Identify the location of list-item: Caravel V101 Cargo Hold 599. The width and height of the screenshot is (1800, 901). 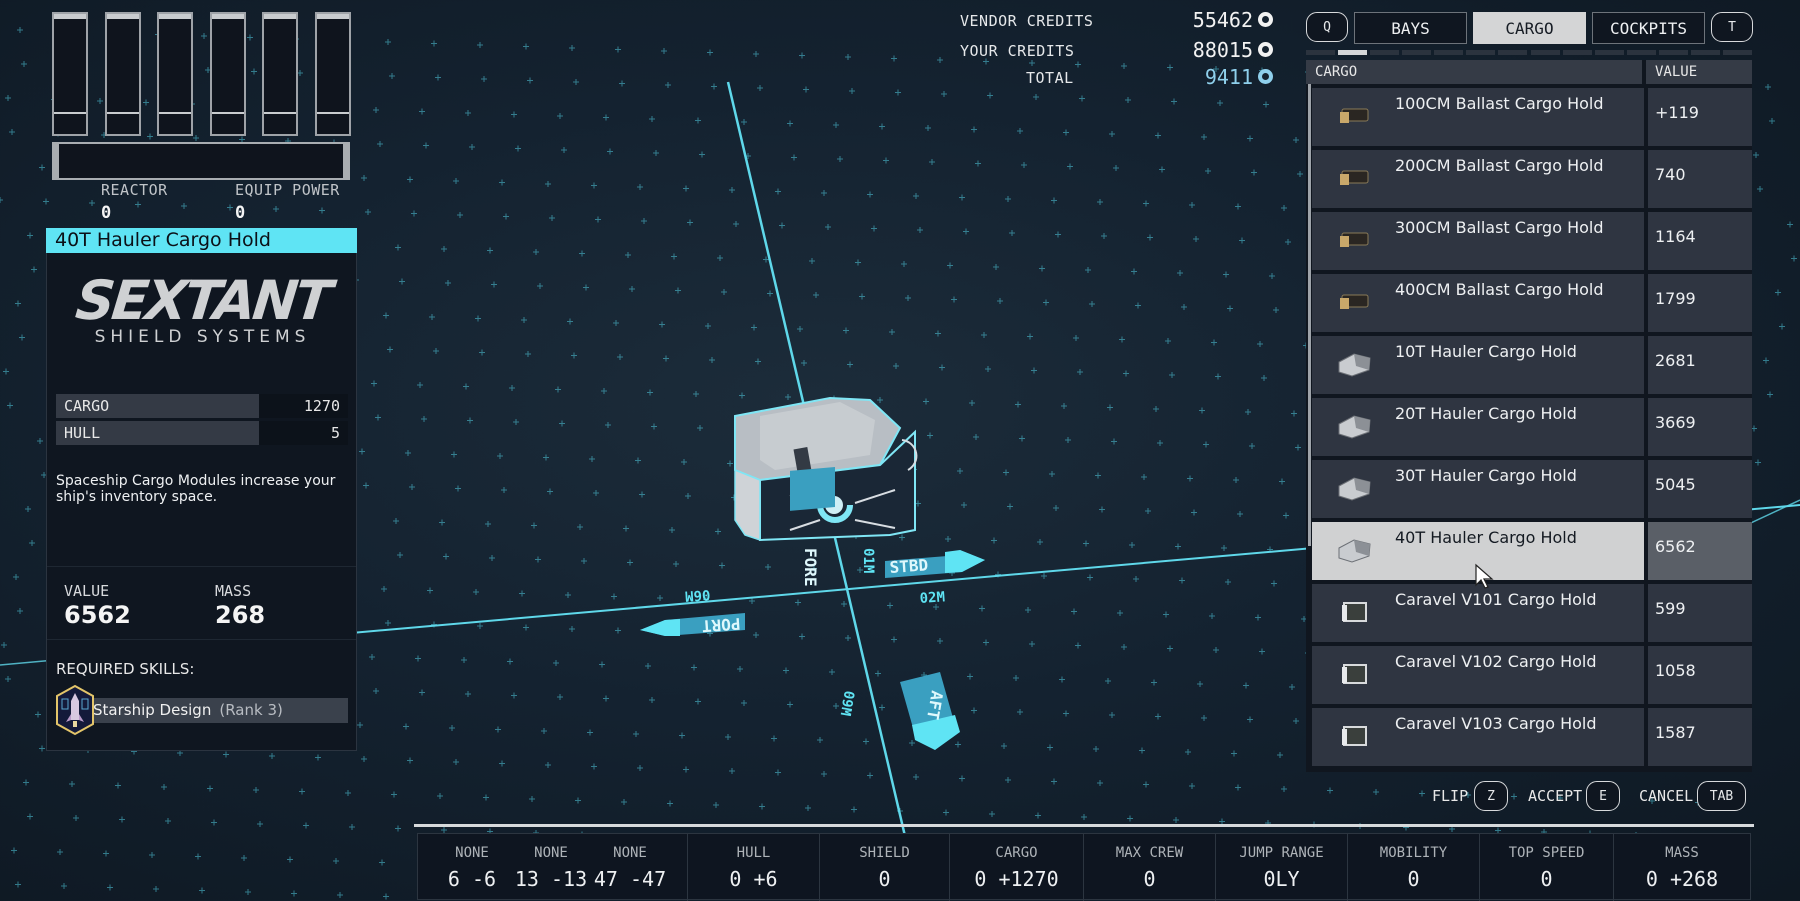
(1532, 613).